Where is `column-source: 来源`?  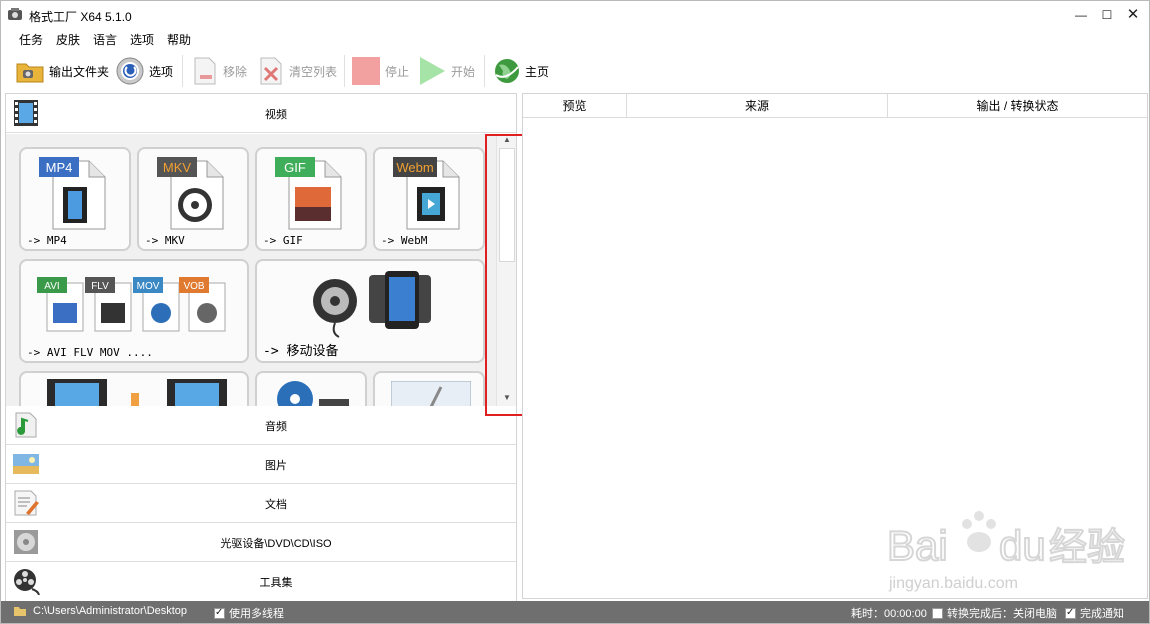
column-source: 来源 is located at coordinates (757, 106).